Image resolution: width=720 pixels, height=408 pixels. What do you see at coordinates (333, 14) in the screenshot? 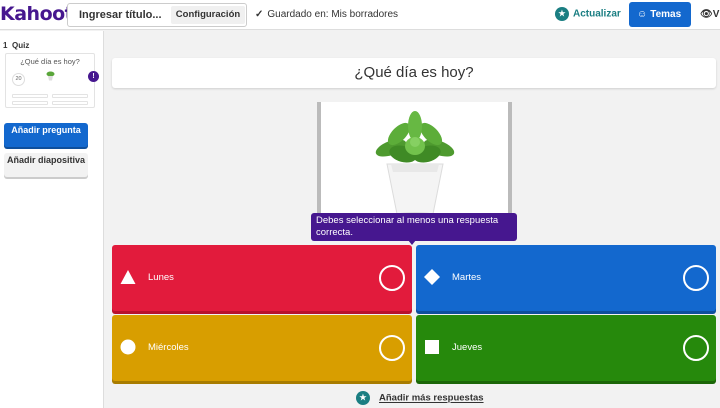
I see `save-status-text: Guardado en: Mis borradores` at bounding box center [333, 14].